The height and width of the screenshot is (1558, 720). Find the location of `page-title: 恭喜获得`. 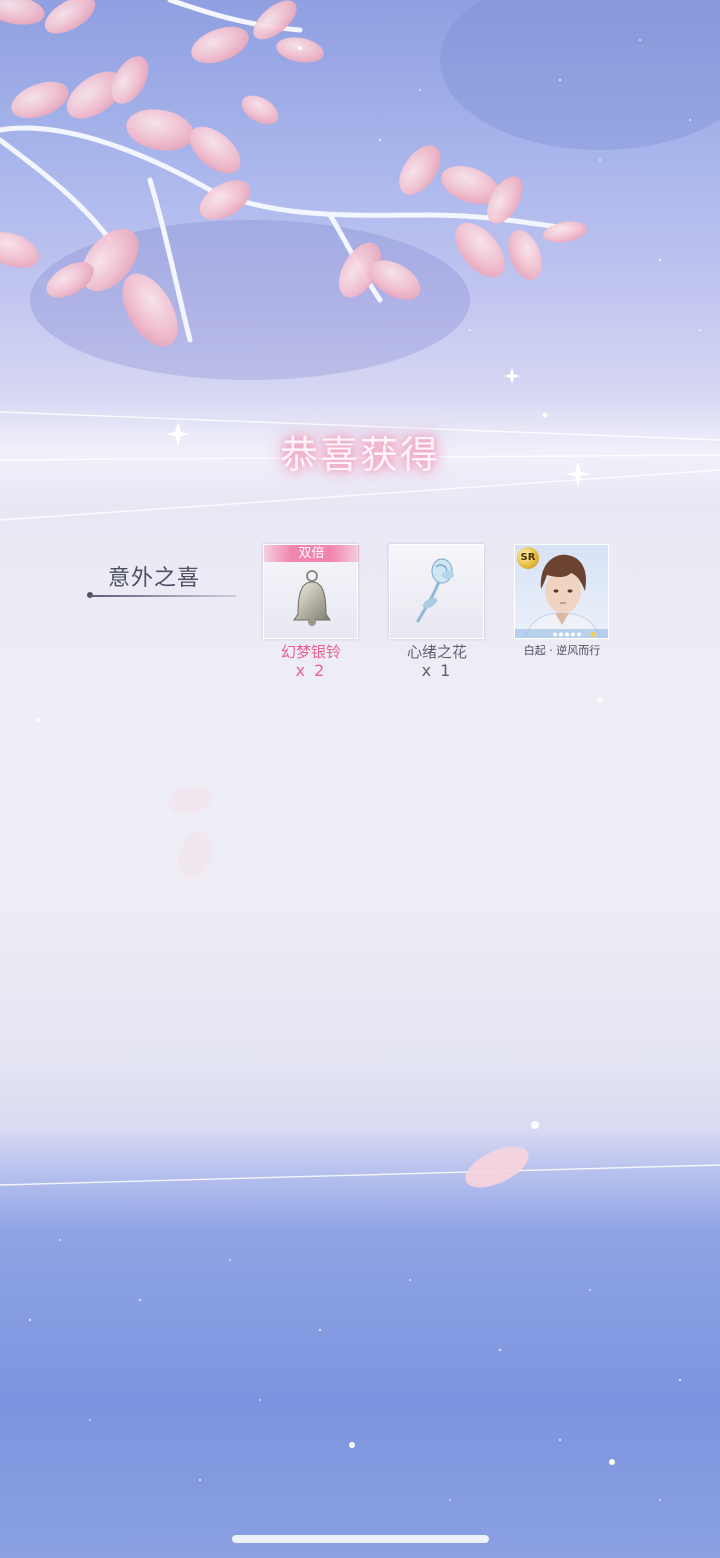

page-title: 恭喜获得 is located at coordinates (359, 455).